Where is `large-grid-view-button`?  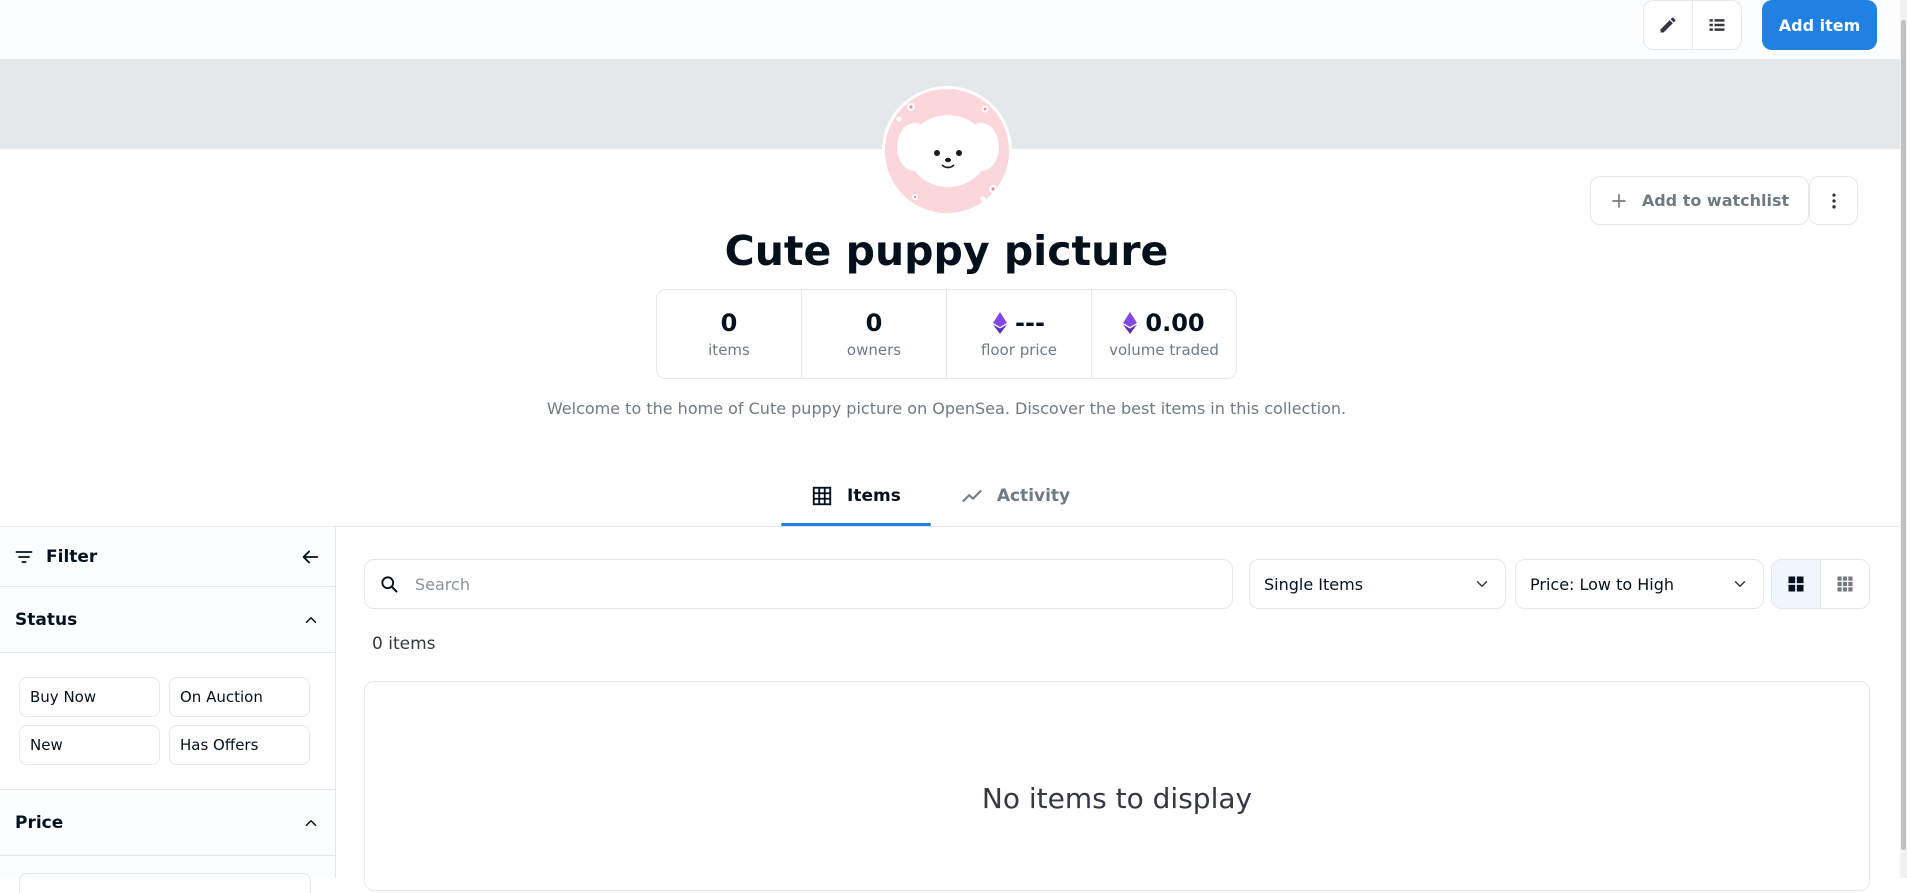
large-grid-view-button is located at coordinates (1796, 584).